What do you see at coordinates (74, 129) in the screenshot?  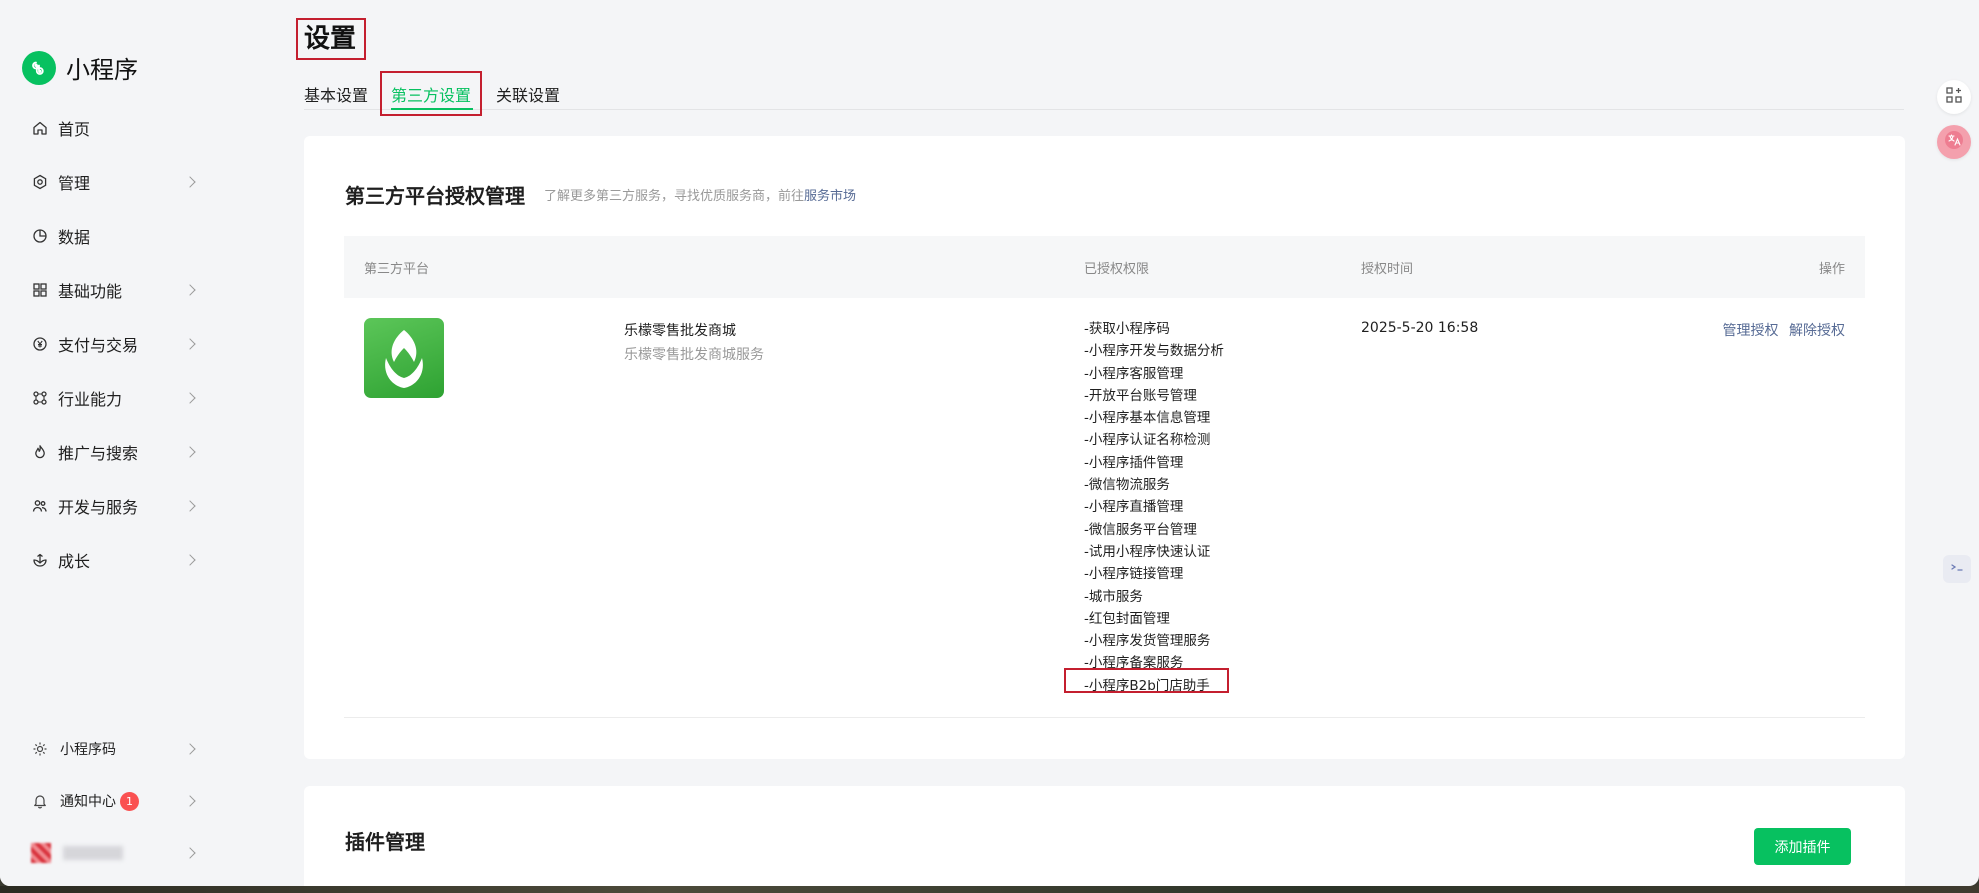 I see `sidebar-item-label: 首页` at bounding box center [74, 129].